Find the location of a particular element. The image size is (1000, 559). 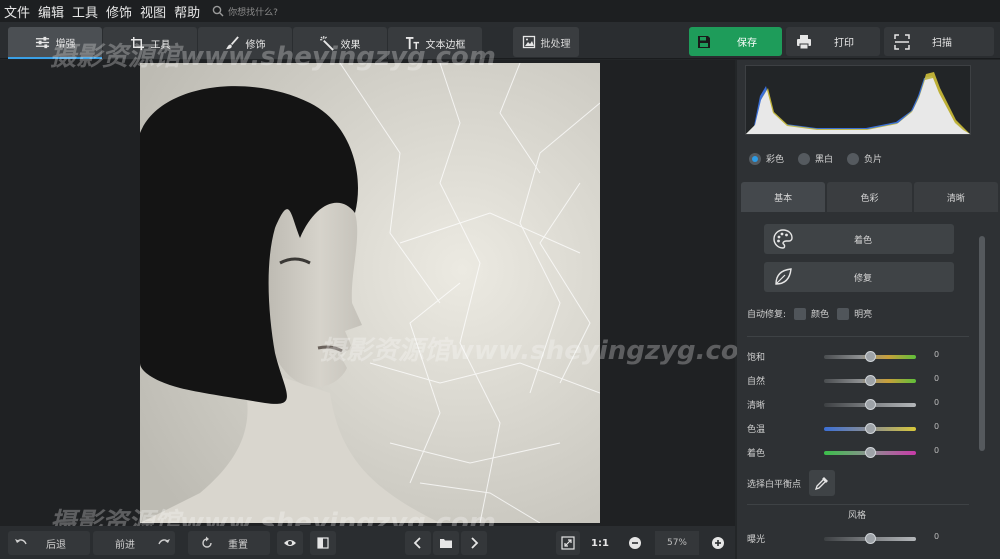

open-folder-button is located at coordinates (446, 543).